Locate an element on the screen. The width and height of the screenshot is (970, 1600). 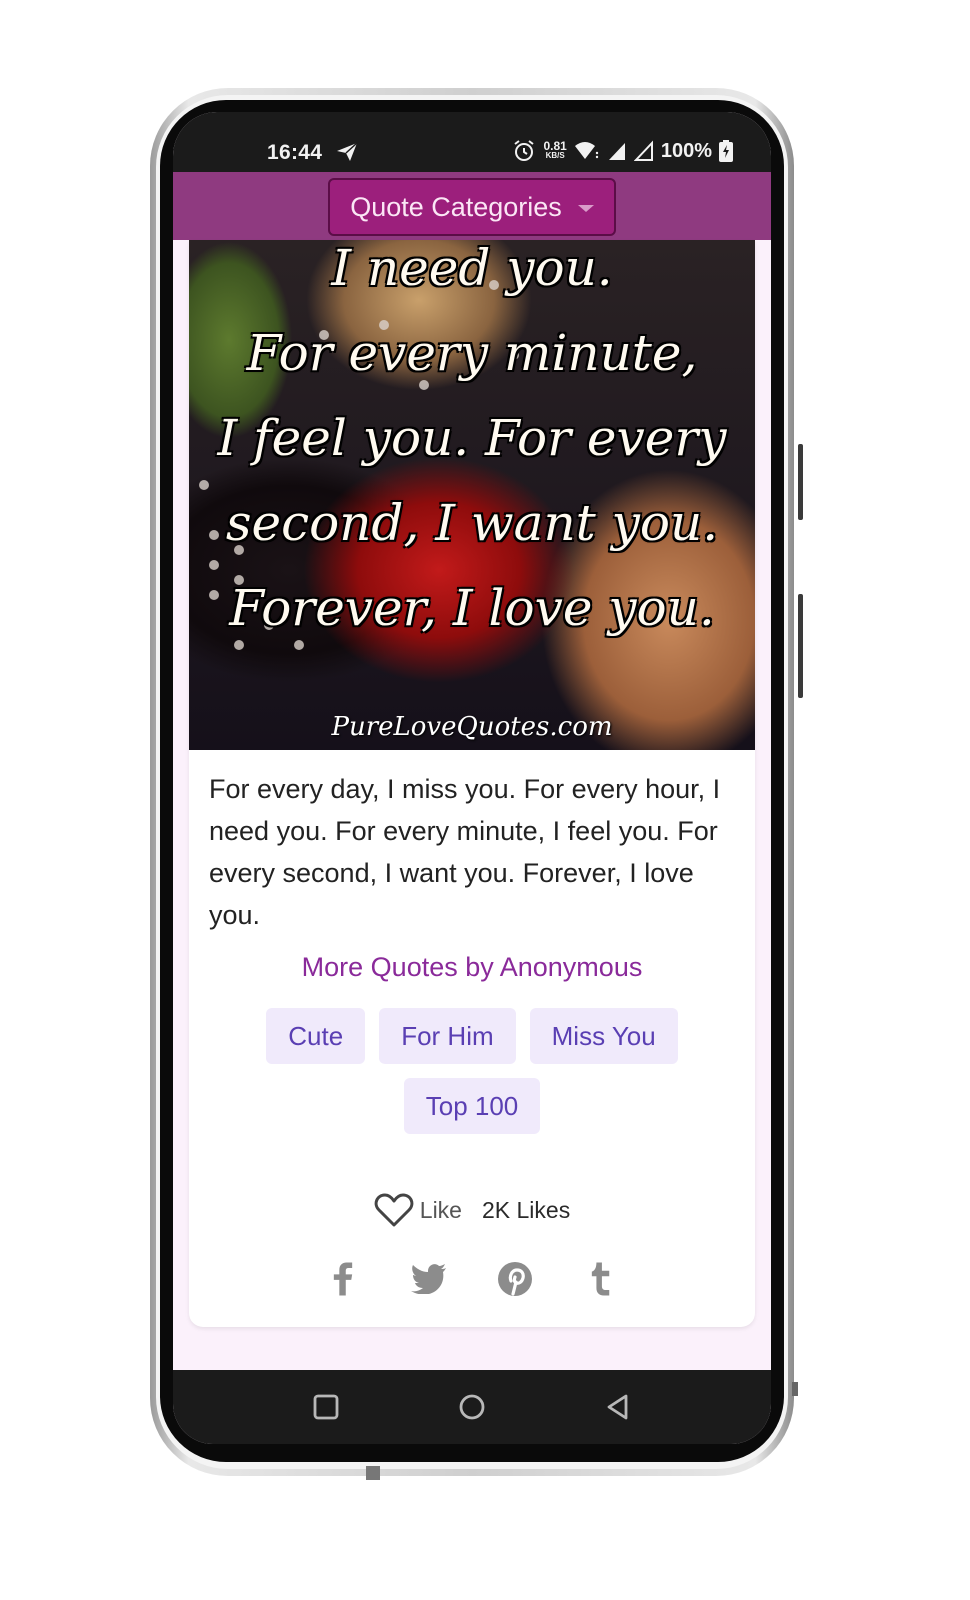
author-link: More Quotes by Anonymous is located at coordinates (472, 967).